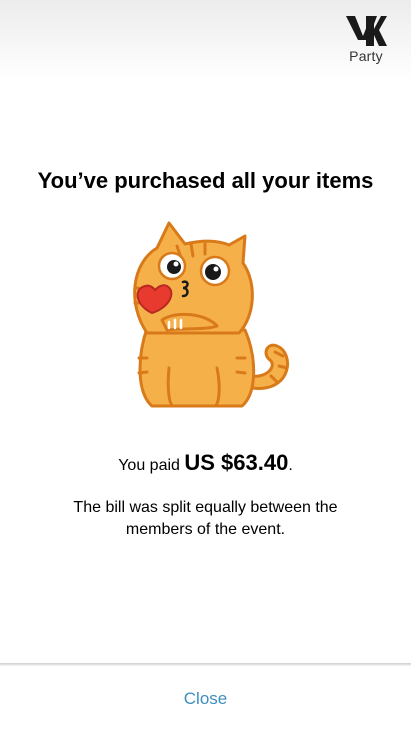  I want to click on brand: Party, so click(366, 39).